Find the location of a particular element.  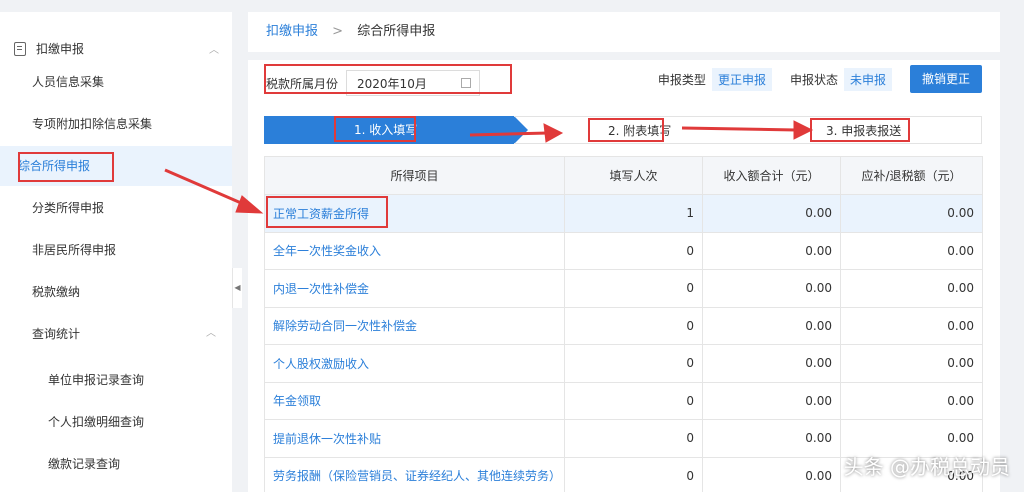

annotation-arrows is located at coordinates (489, 167).